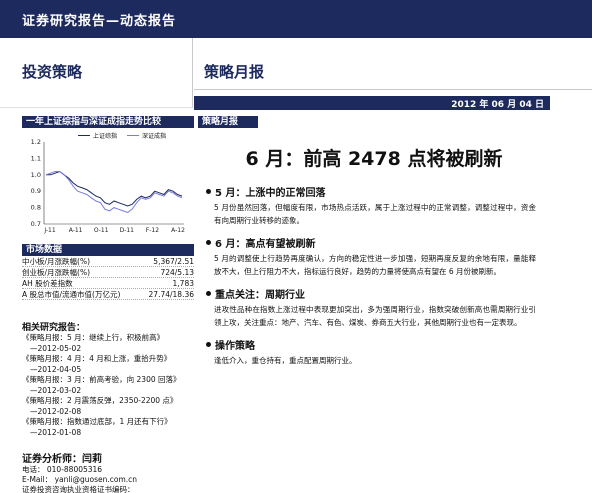 This screenshot has height=493, width=592. I want to click on research-item-title: 《策略月报：5 月：继续上行，积极前高》, so click(93, 337).